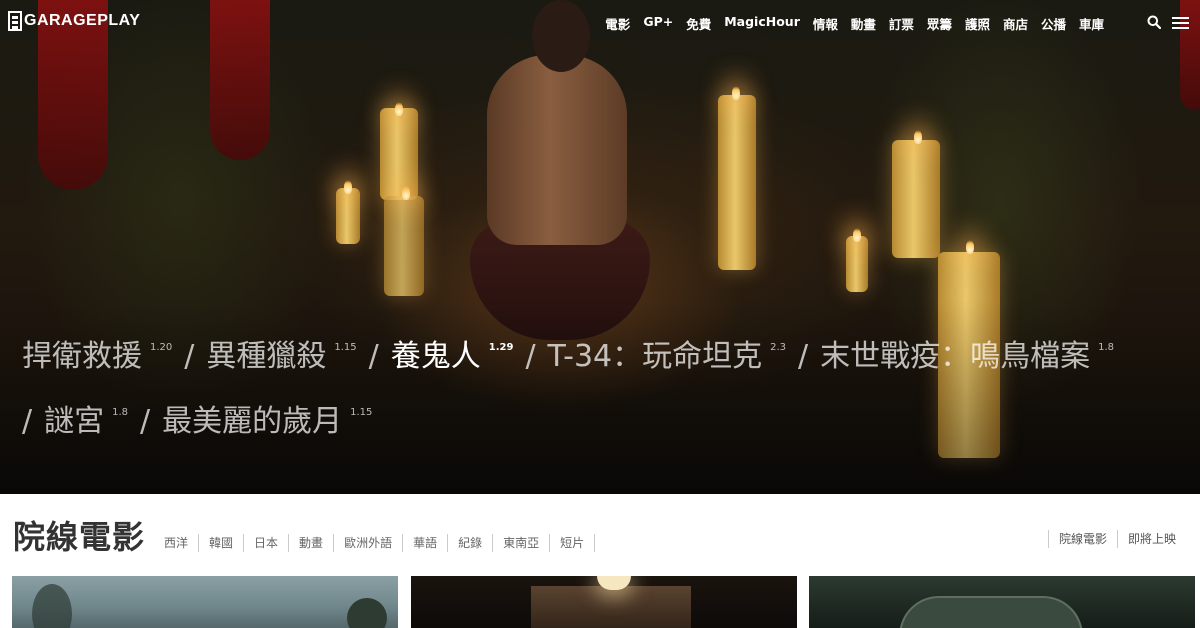  I want to click on site-logo: GARAGEPLAY, so click(74, 21).